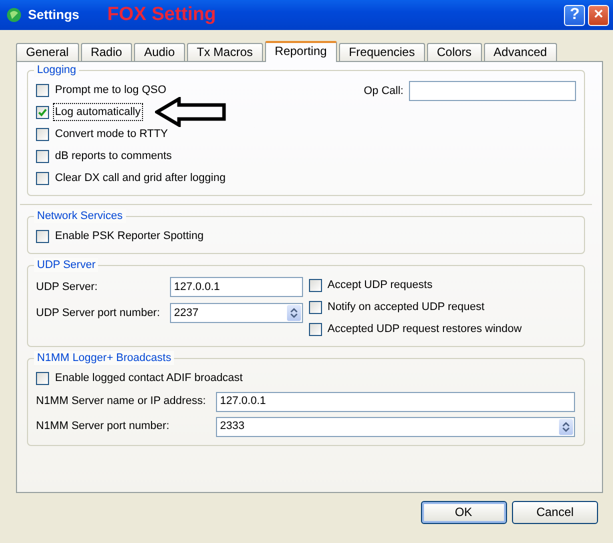  What do you see at coordinates (224, 52) in the screenshot?
I see `tab: Tx Macros` at bounding box center [224, 52].